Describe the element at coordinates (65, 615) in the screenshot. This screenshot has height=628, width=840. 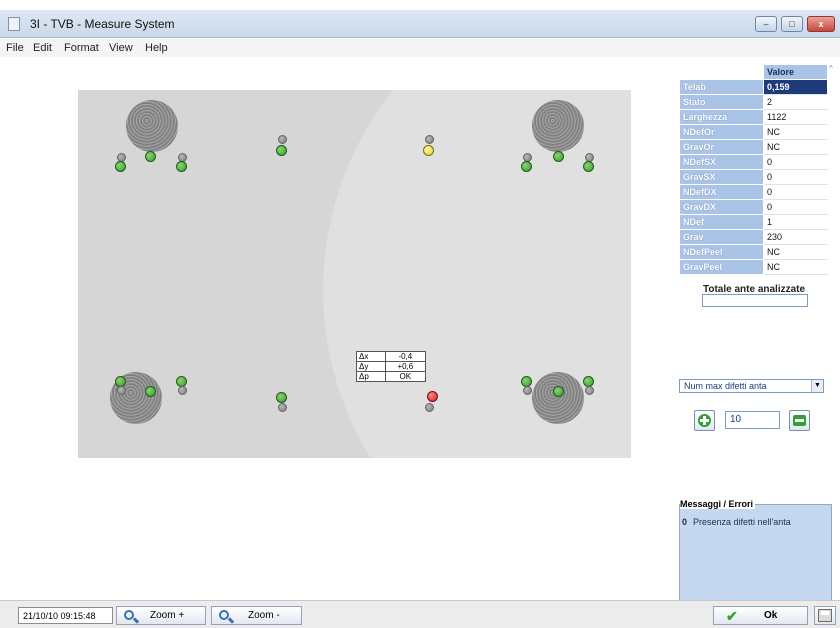
I see `datetime-display: 21/10/10 09:15:48` at that location.